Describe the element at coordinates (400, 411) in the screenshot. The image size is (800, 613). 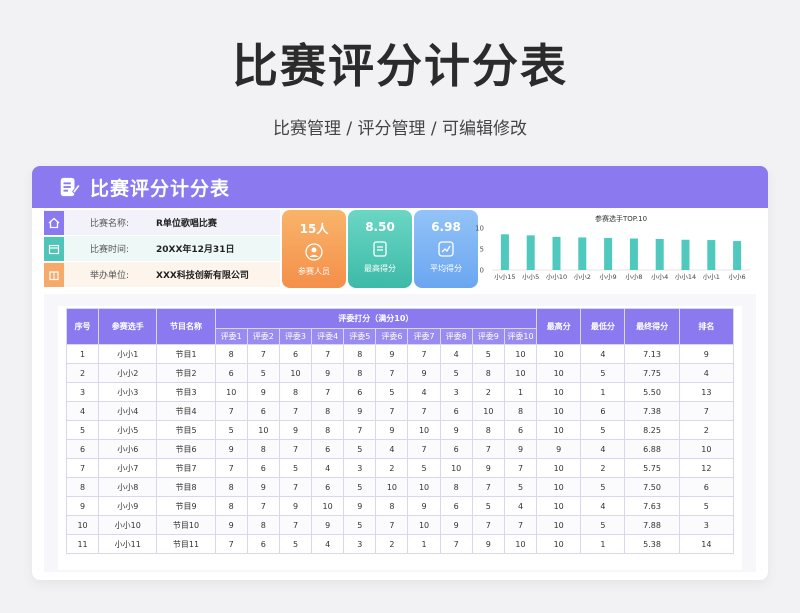
I see `table-row: 4 小小4 节目4 7 6 7 8 9 7 7 6 10 8 10 6 7.38 7` at that location.